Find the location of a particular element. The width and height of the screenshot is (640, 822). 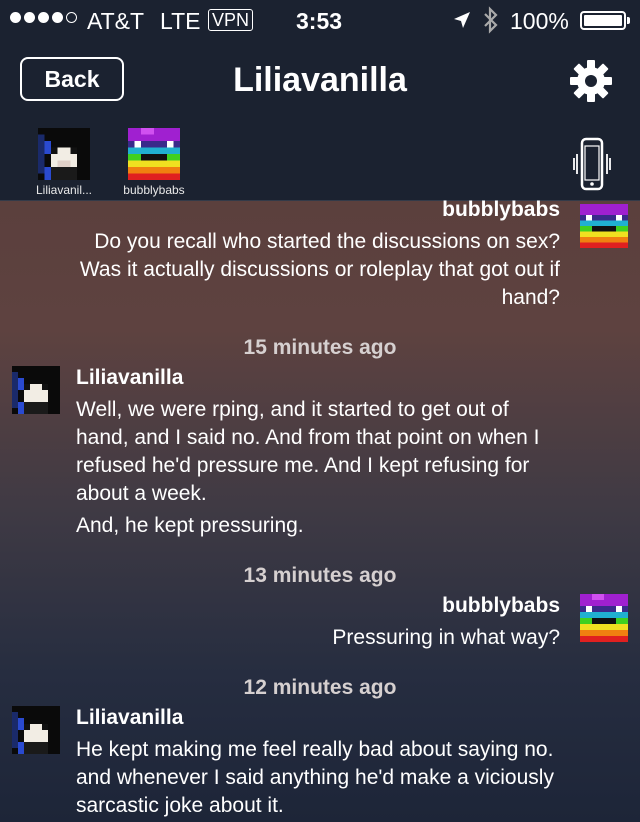

message-line: And, he kept pressuring. is located at coordinates (190, 525).